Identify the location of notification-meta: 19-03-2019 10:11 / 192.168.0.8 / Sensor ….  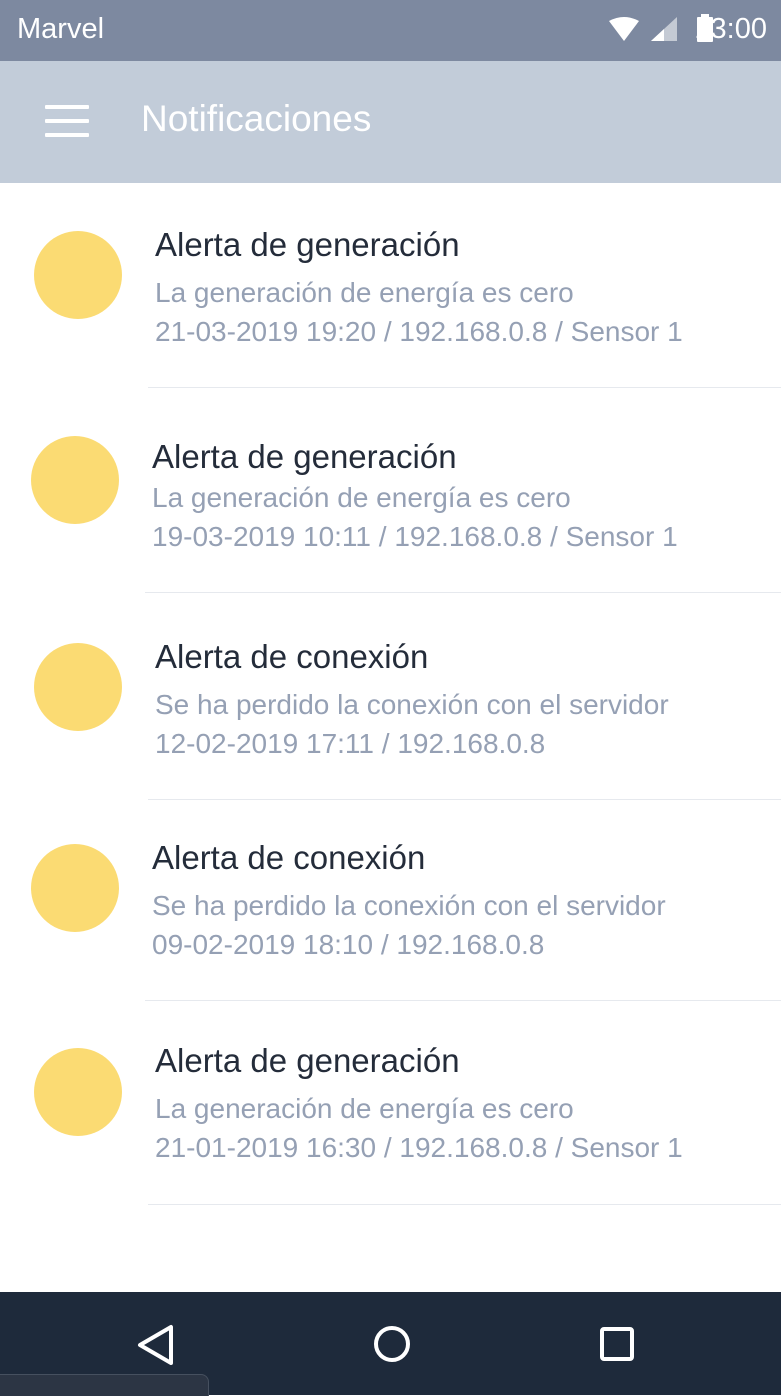
(415, 536).